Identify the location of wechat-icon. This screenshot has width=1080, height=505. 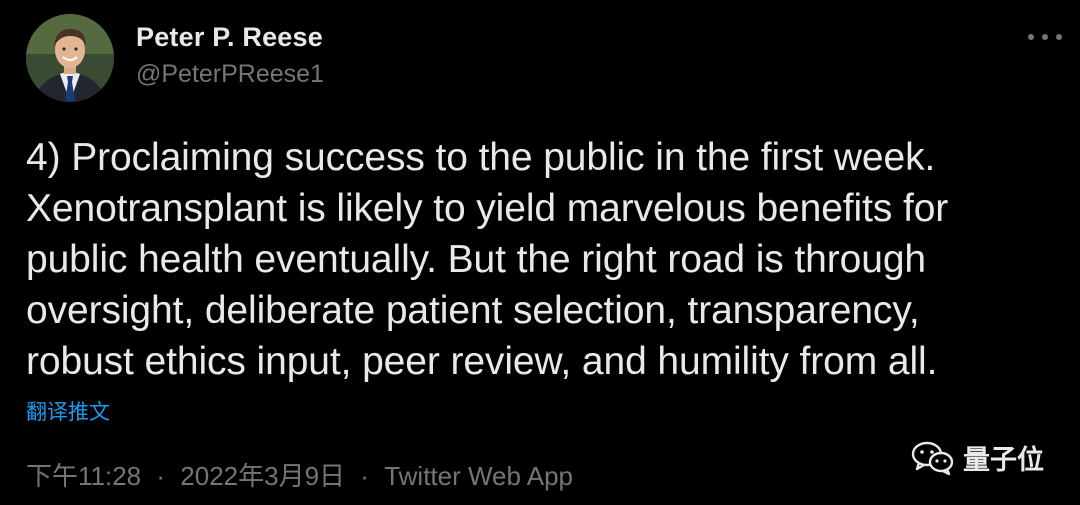
(932, 458).